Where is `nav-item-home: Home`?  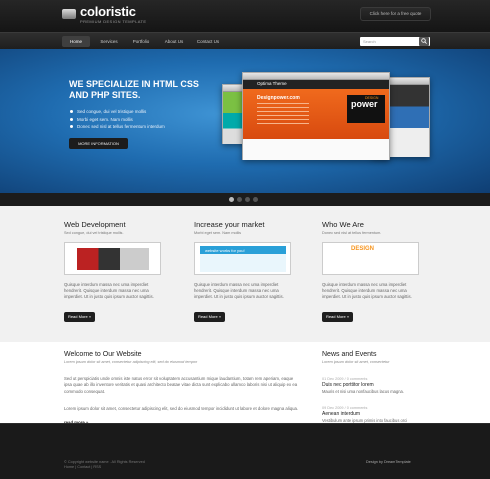
nav-item-home: Home is located at coordinates (76, 41).